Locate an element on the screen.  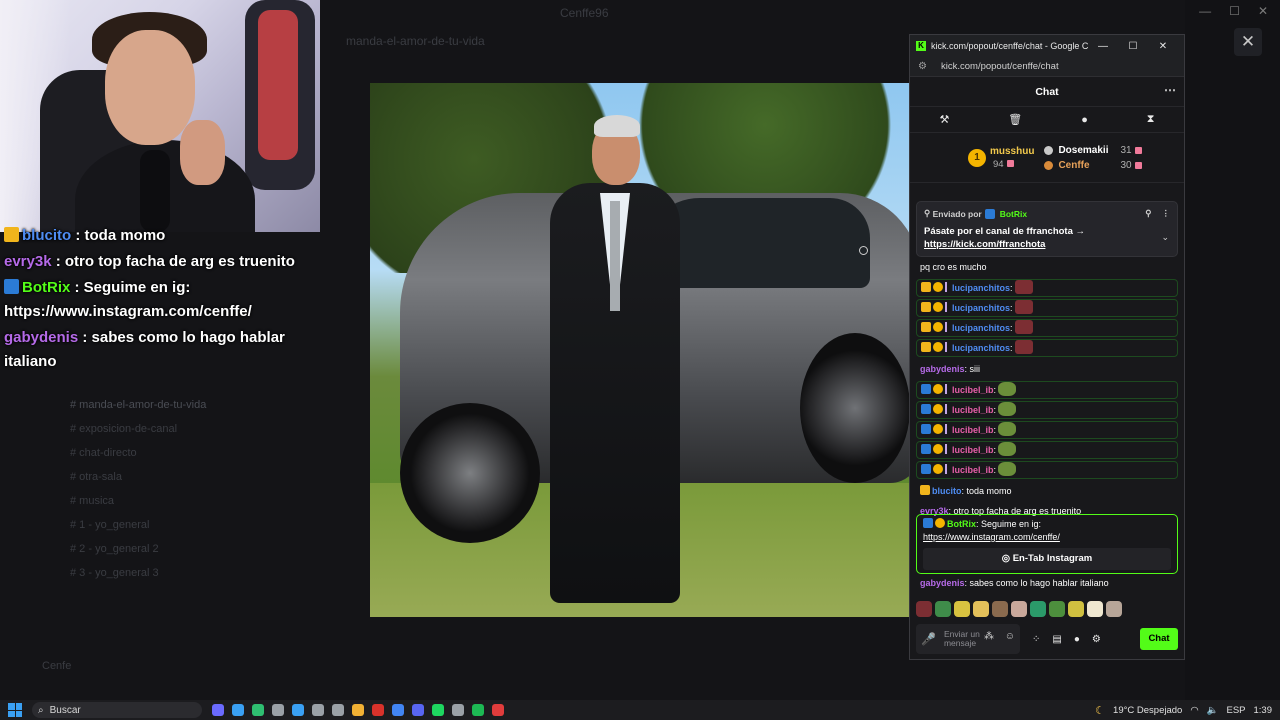
leaderboard-entry-points: 30 is located at coordinates (1126, 165).